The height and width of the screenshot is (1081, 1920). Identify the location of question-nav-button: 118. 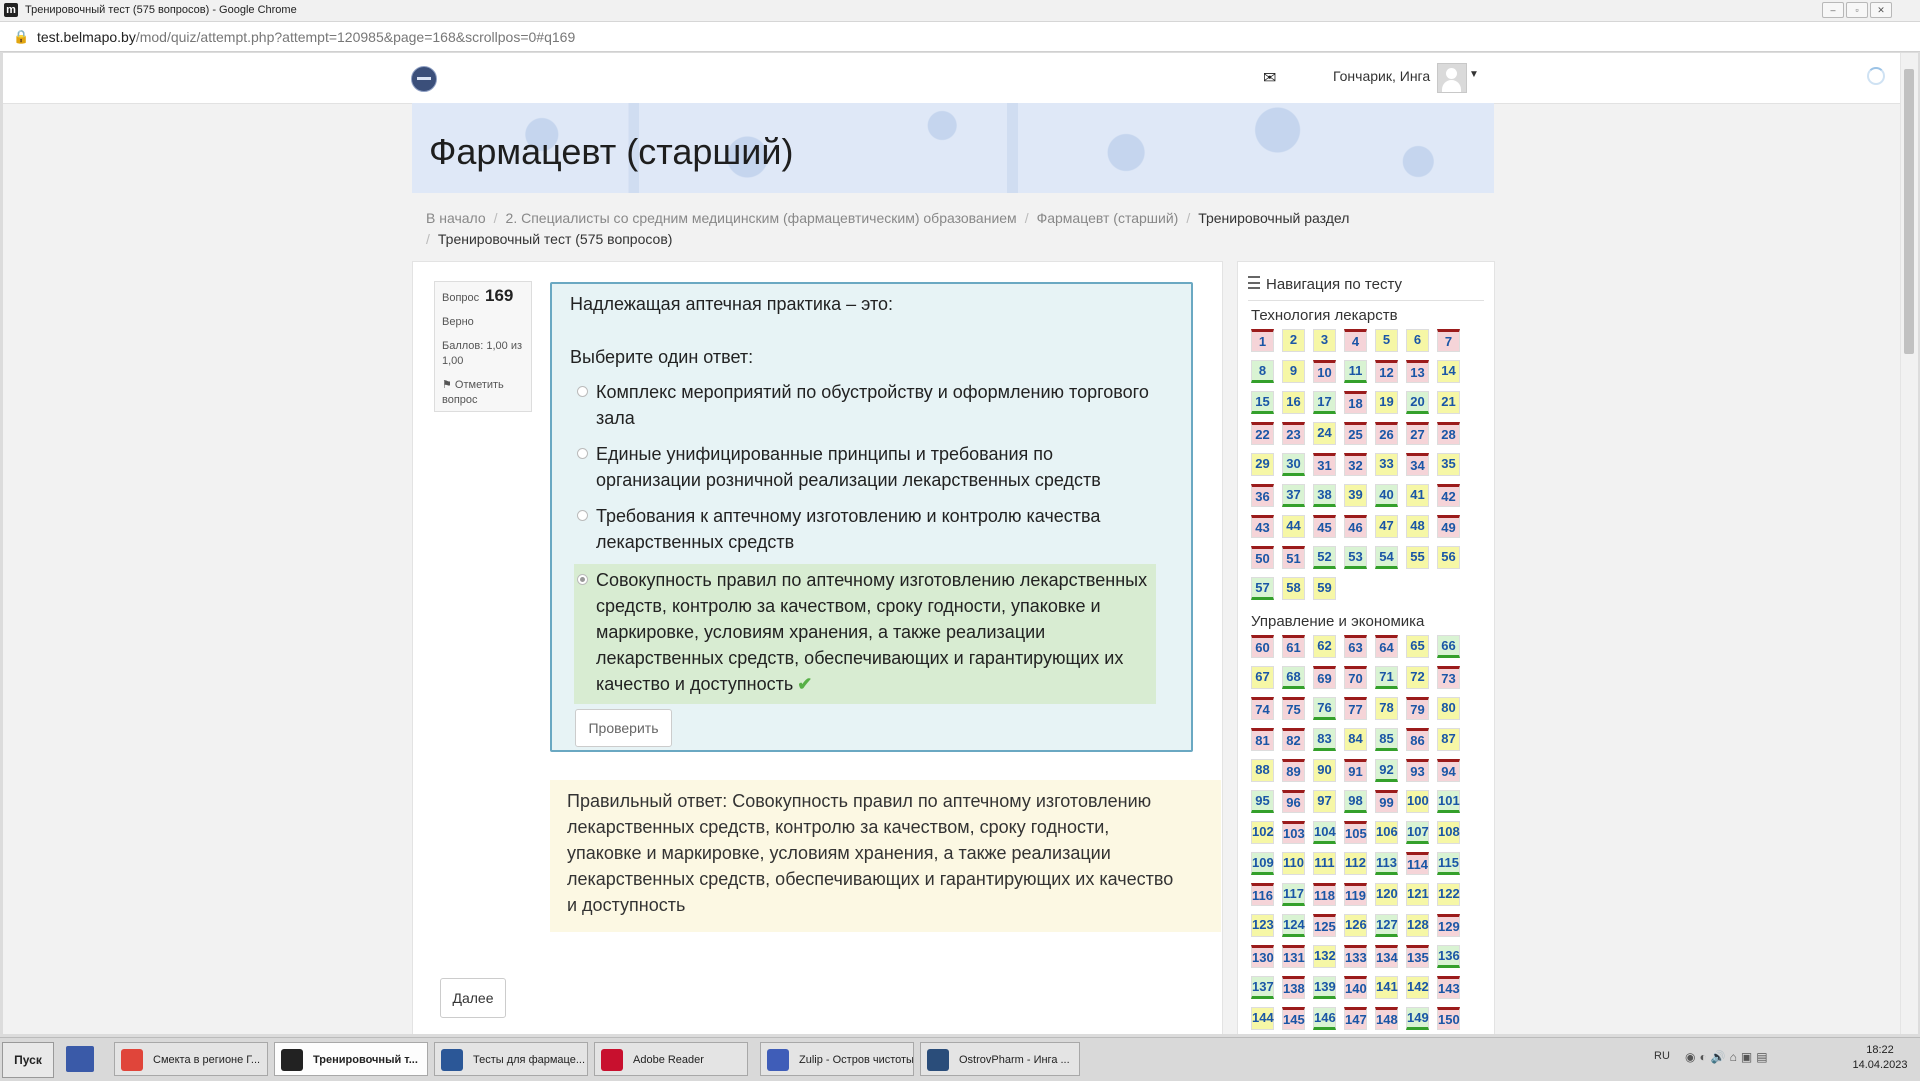
(1324, 894).